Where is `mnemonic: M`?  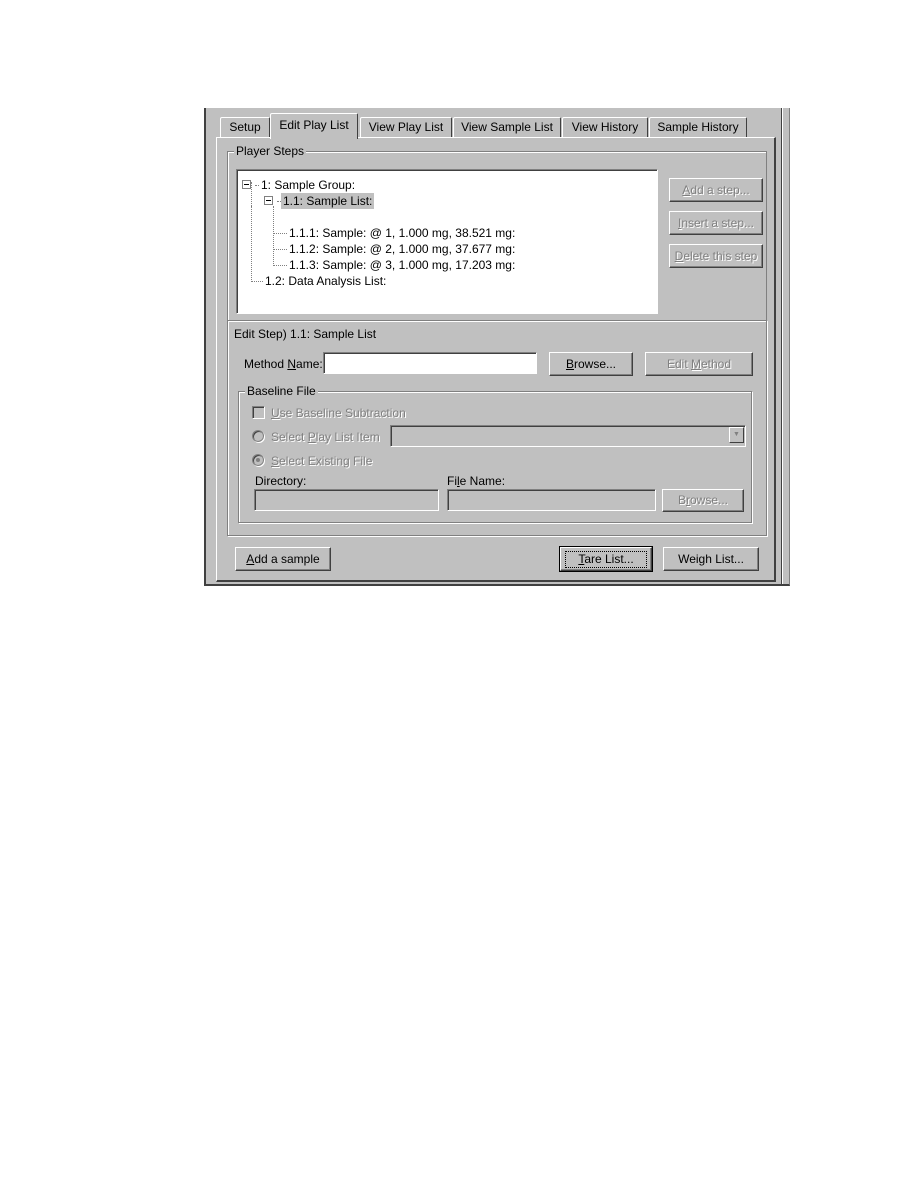
mnemonic: M is located at coordinates (695, 363).